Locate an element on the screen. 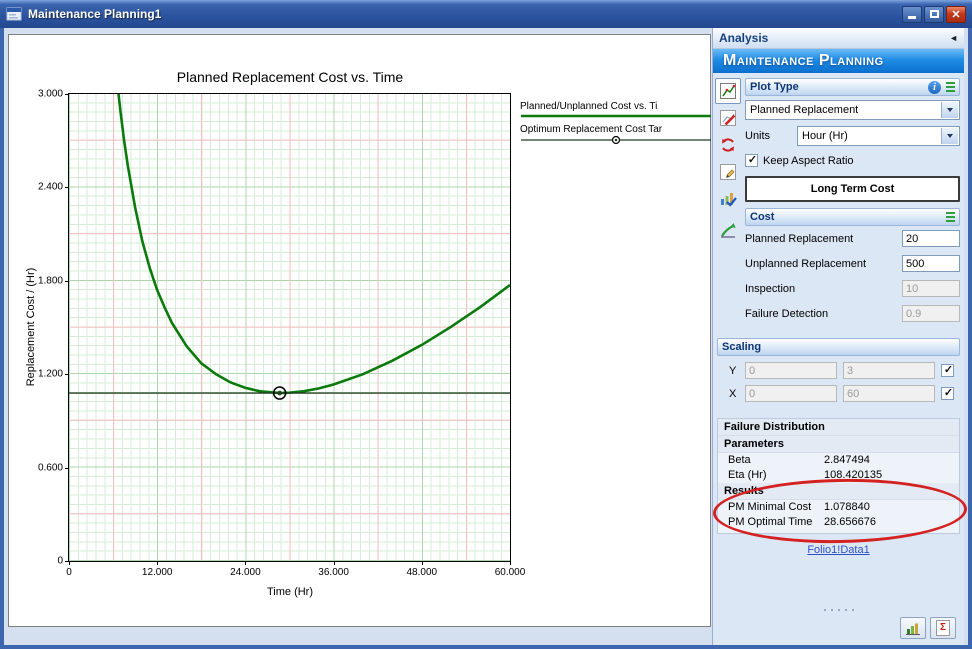 This screenshot has width=972, height=649. pm-minimal-cost-label: PM Minimal Cost is located at coordinates (770, 507).